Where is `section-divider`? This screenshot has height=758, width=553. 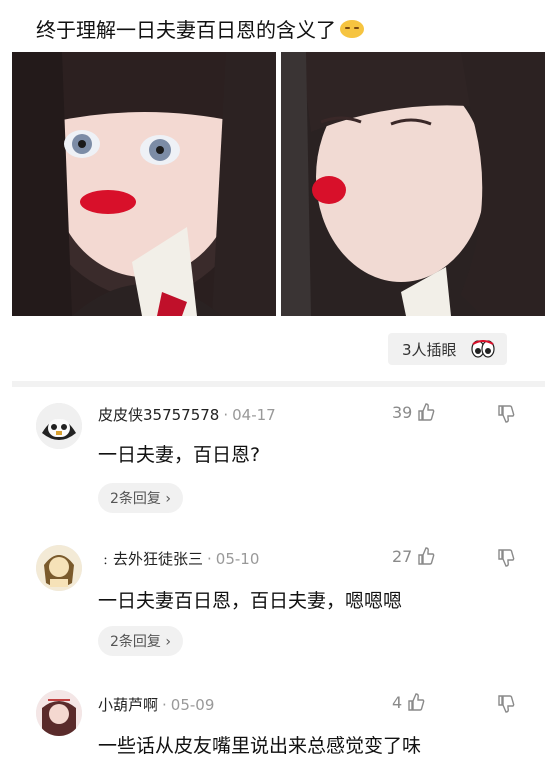 section-divider is located at coordinates (278, 384).